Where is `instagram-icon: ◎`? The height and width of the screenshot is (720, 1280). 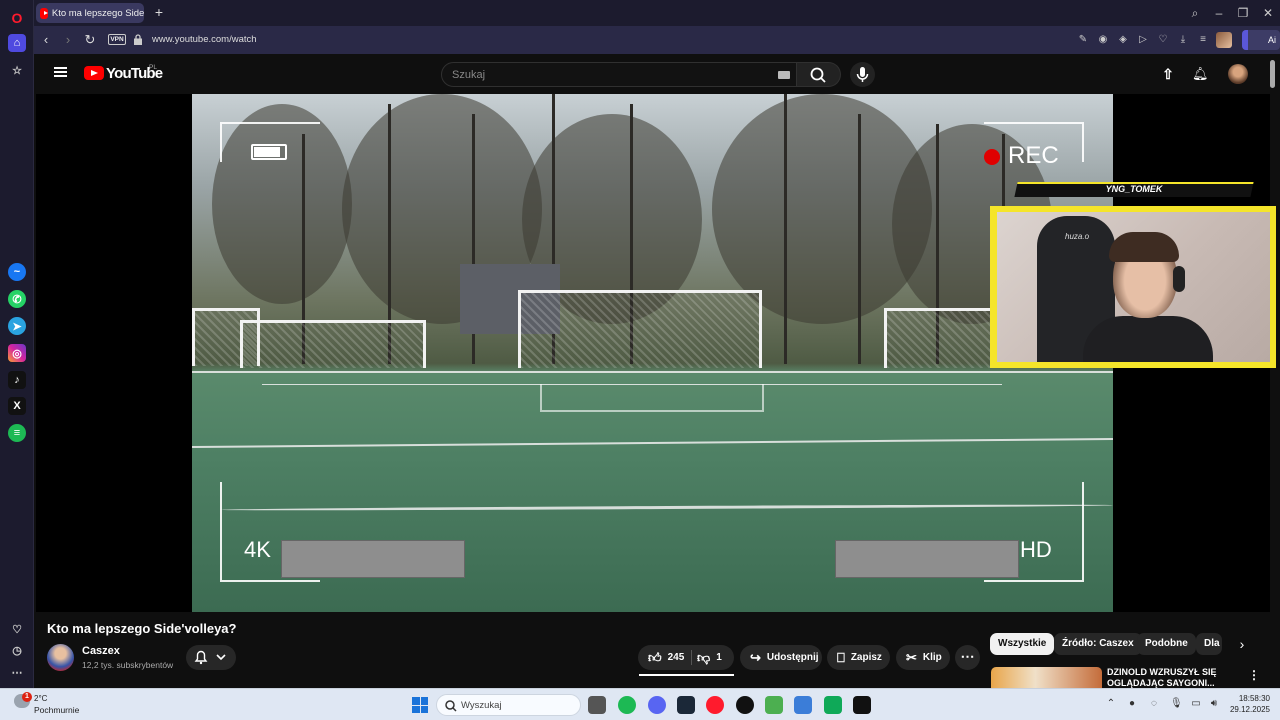 instagram-icon: ◎ is located at coordinates (17, 353).